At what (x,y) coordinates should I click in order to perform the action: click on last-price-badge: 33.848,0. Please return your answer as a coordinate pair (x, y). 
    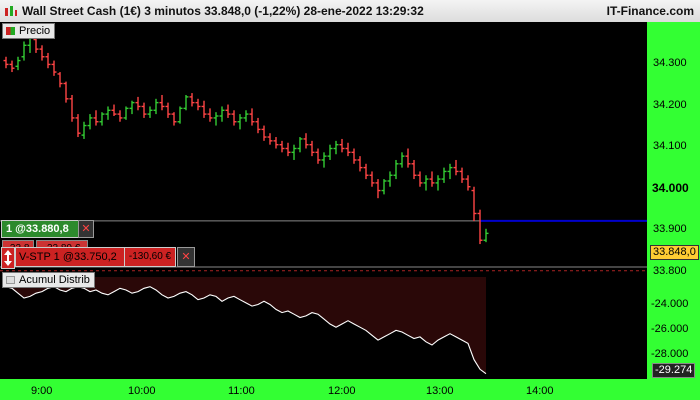
    Looking at the image, I should click on (674, 252).